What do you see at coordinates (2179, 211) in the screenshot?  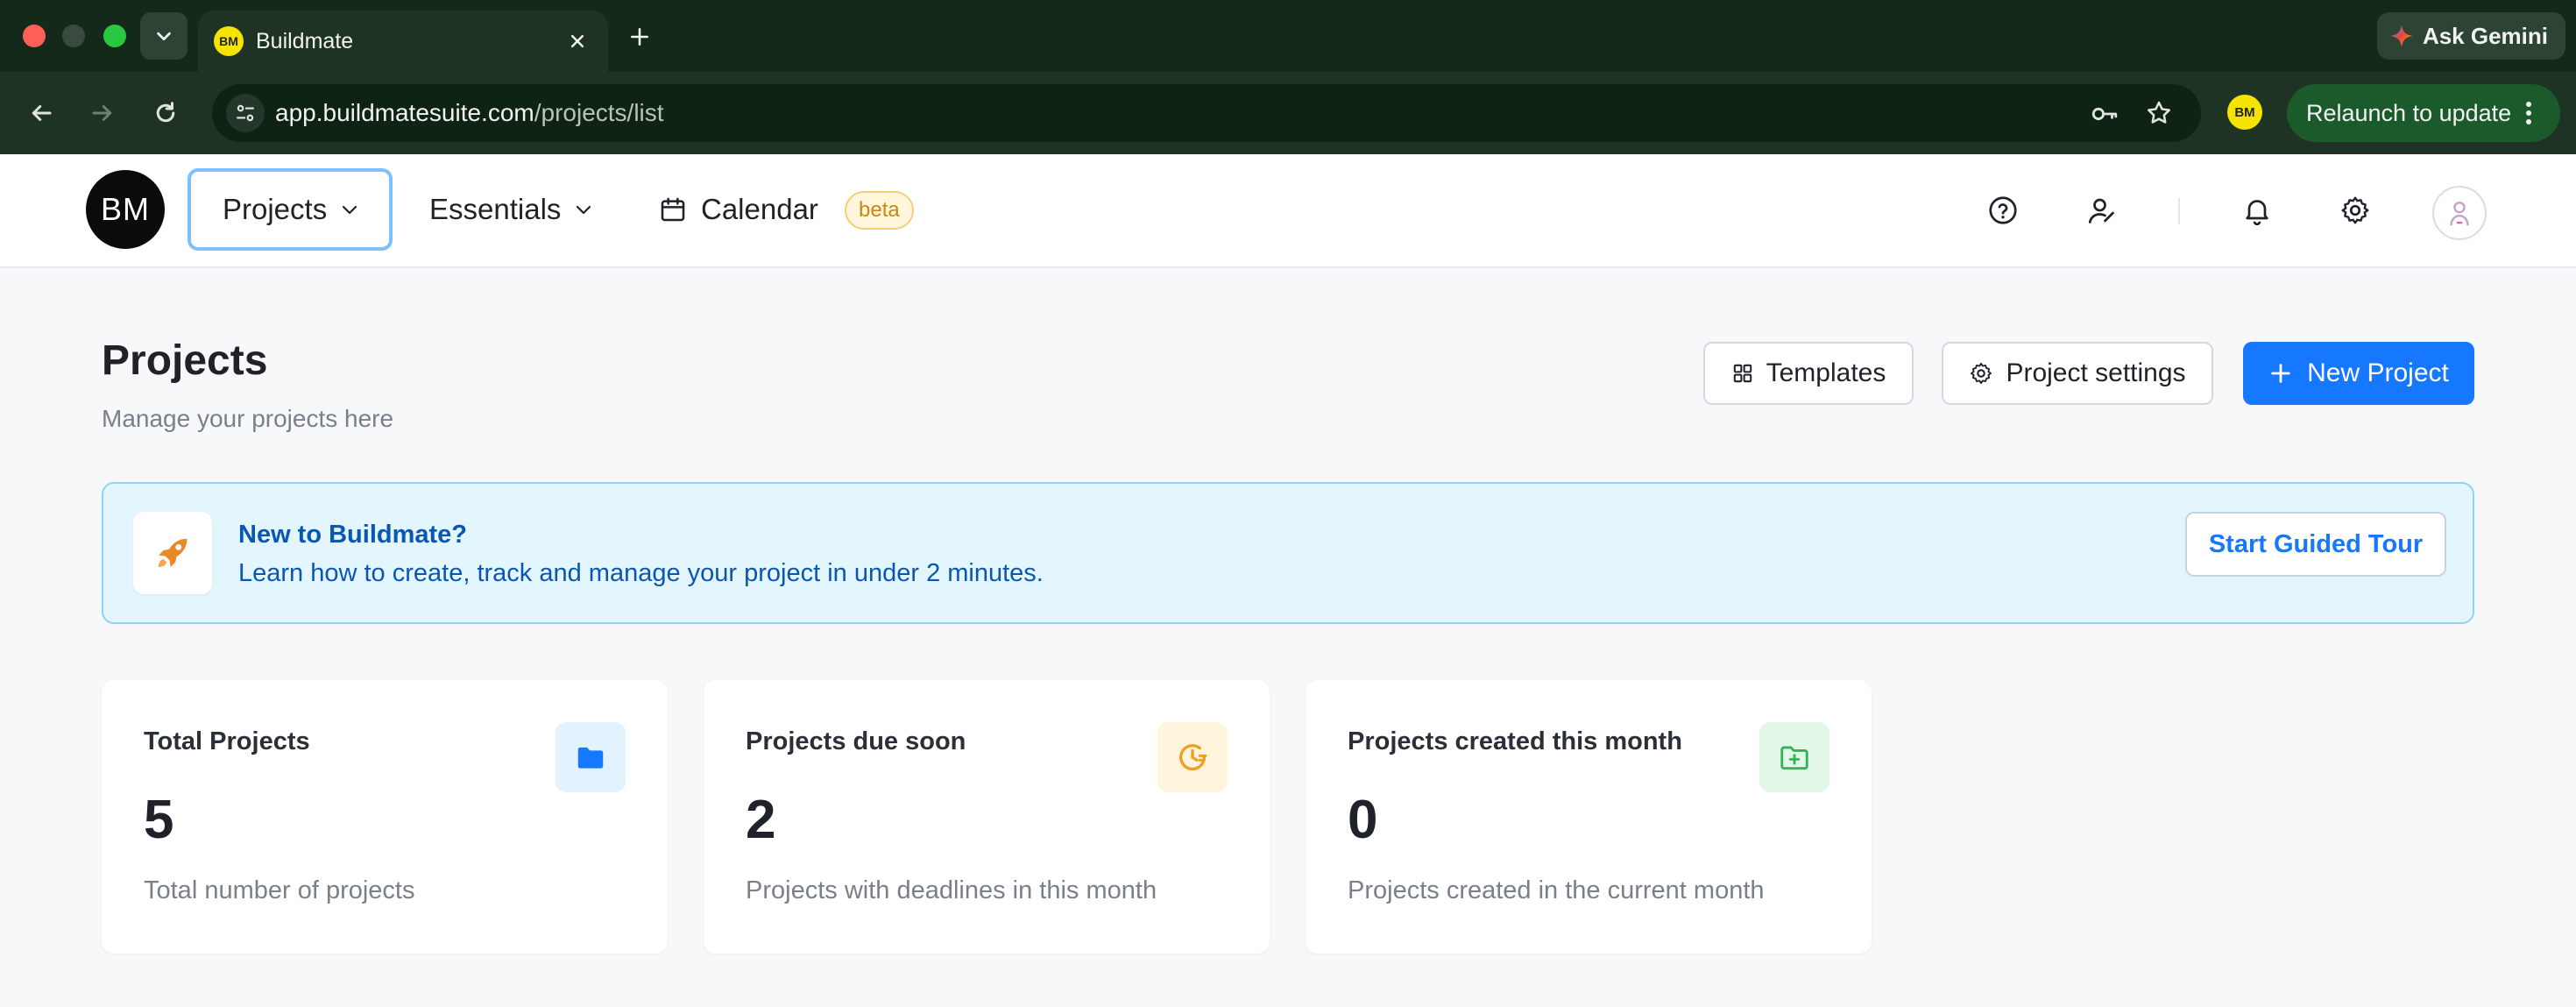 I see `header-divider` at bounding box center [2179, 211].